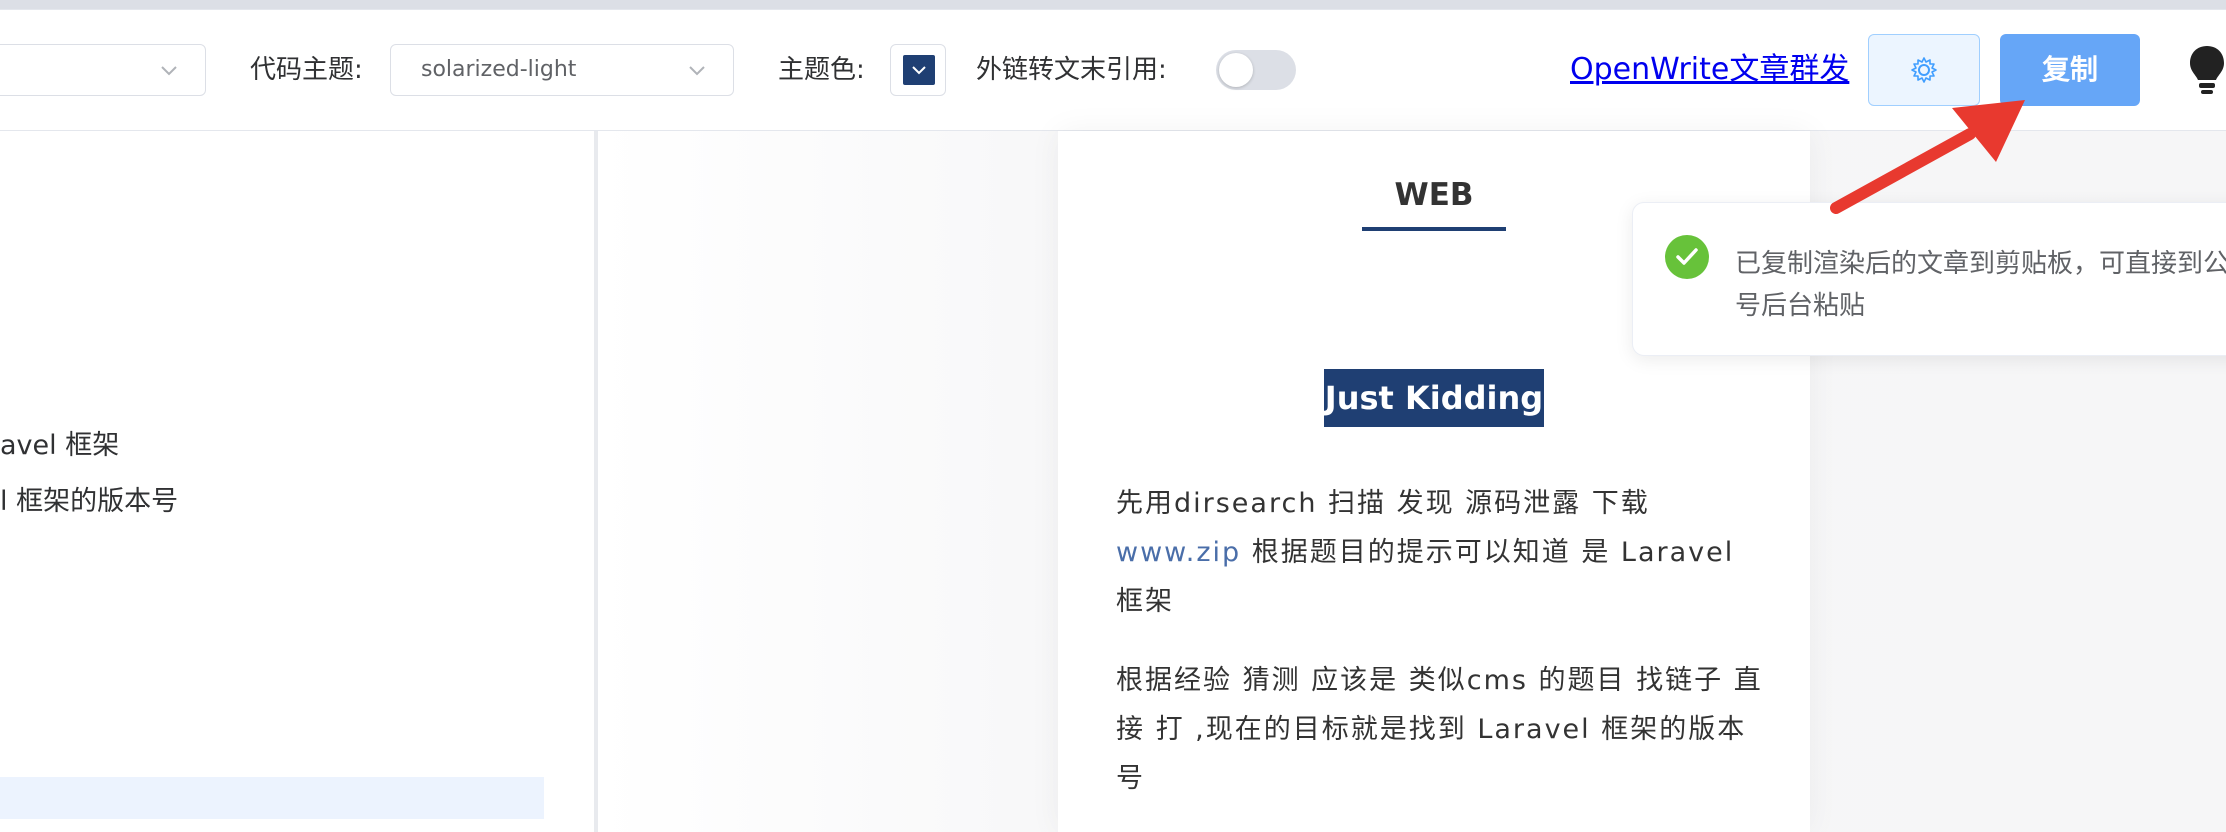 This screenshot has height=832, width=2226. What do you see at coordinates (1383, 503) in the screenshot?
I see `paragraph-text: 先用dirsearch 扫描 发现 源码泄露 下载` at bounding box center [1383, 503].